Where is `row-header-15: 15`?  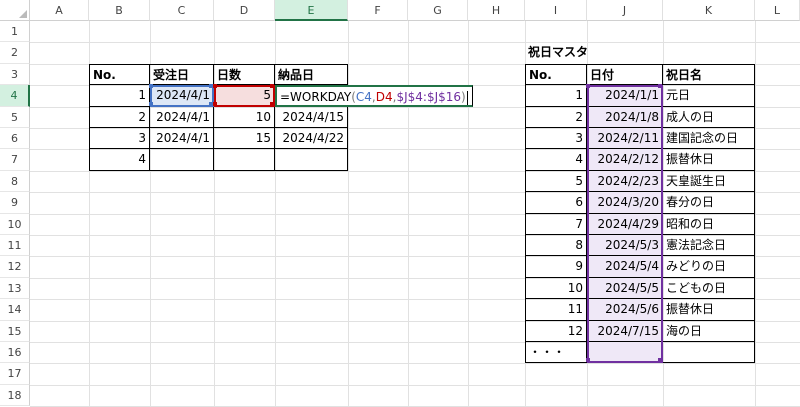 row-header-15: 15 is located at coordinates (15, 331).